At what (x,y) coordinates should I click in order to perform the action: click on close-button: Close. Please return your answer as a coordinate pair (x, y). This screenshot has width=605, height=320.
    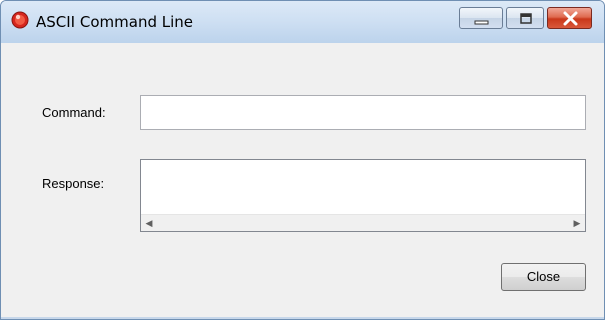
    Looking at the image, I should click on (543, 277).